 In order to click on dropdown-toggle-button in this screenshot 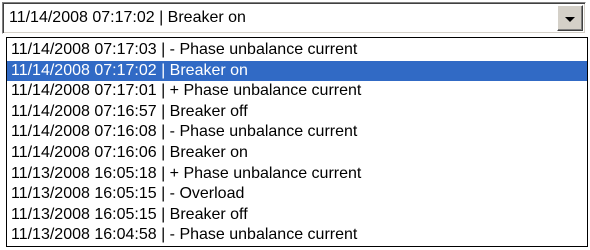, I will do `click(570, 18)`.